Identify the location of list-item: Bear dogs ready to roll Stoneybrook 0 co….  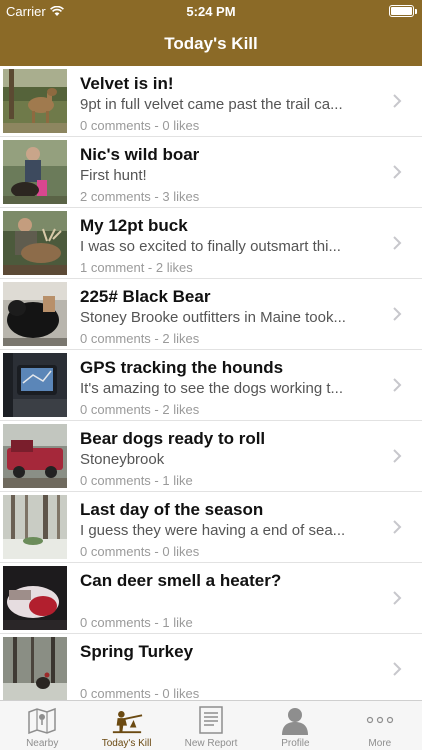
(211, 456).